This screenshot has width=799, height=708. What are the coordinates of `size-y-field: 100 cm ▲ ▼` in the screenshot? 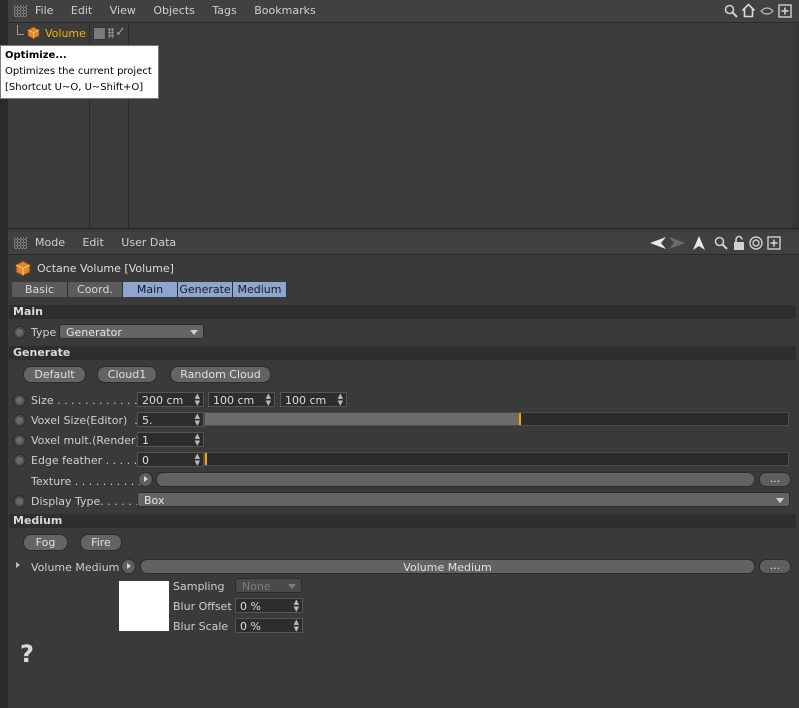 It's located at (241, 399).